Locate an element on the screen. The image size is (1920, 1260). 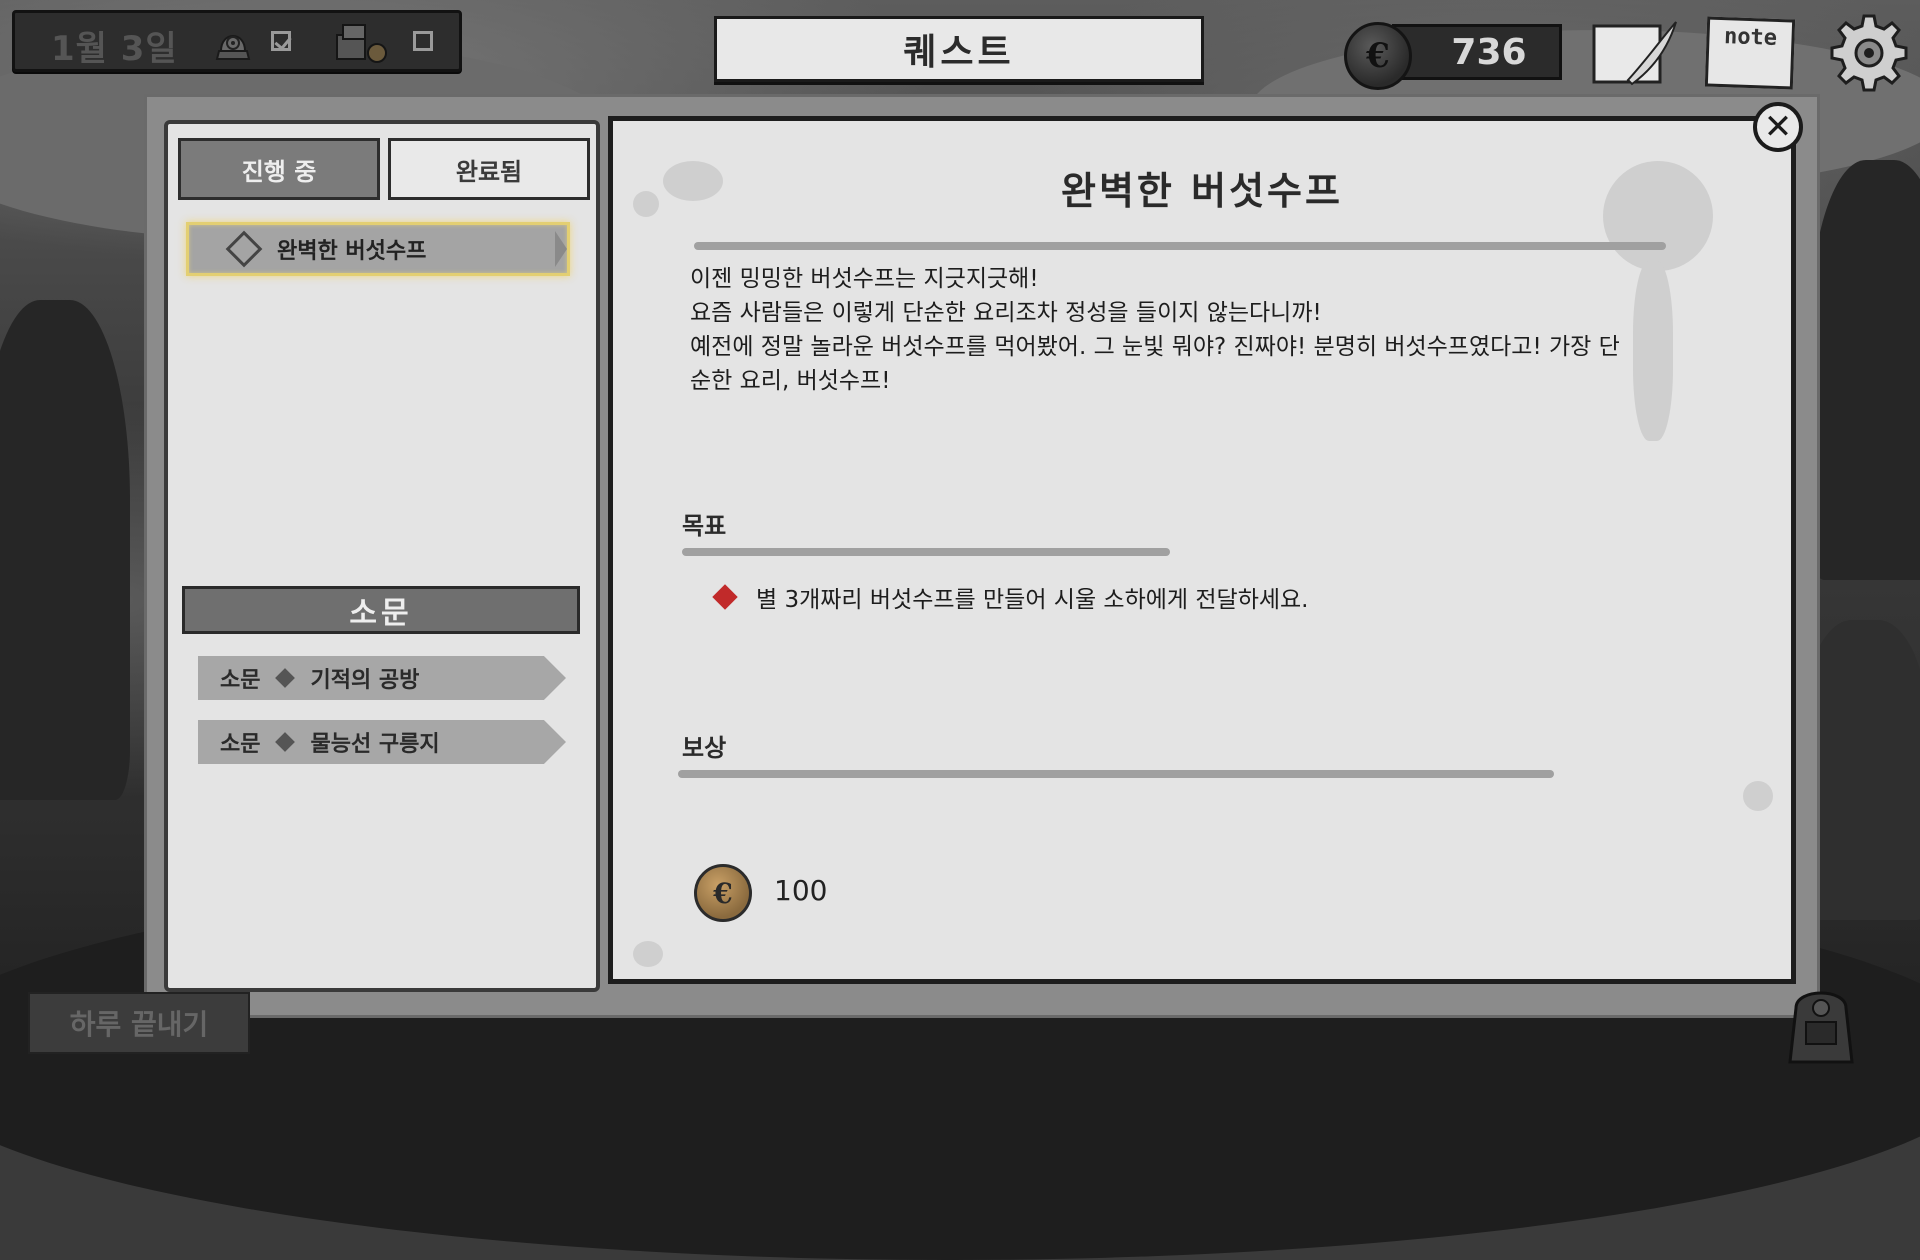
objective-label: 목표 is located at coordinates (704, 526).